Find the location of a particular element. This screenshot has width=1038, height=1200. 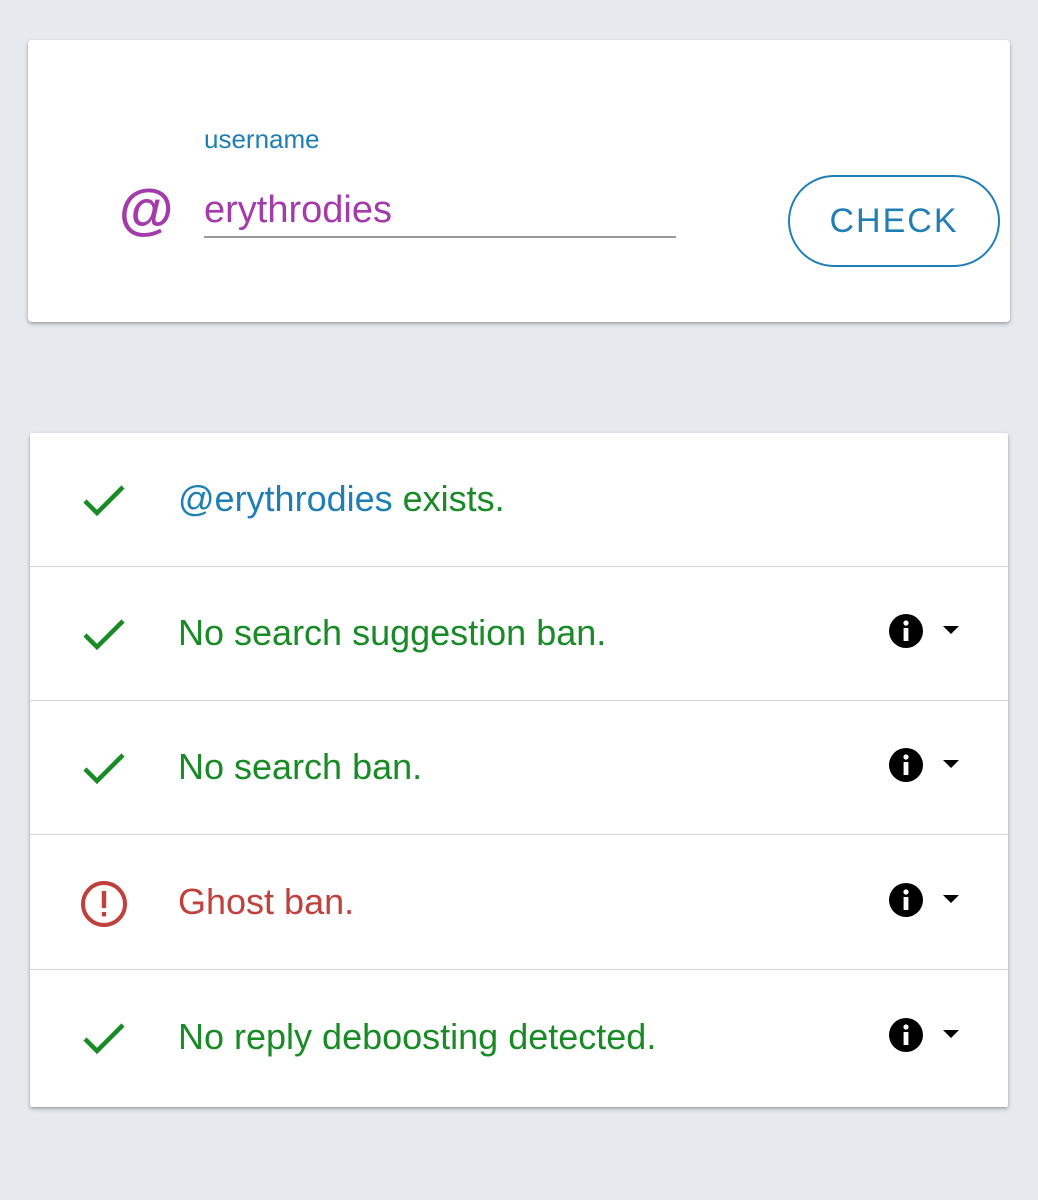

result-text: No search suggestion ban. is located at coordinates (392, 632).